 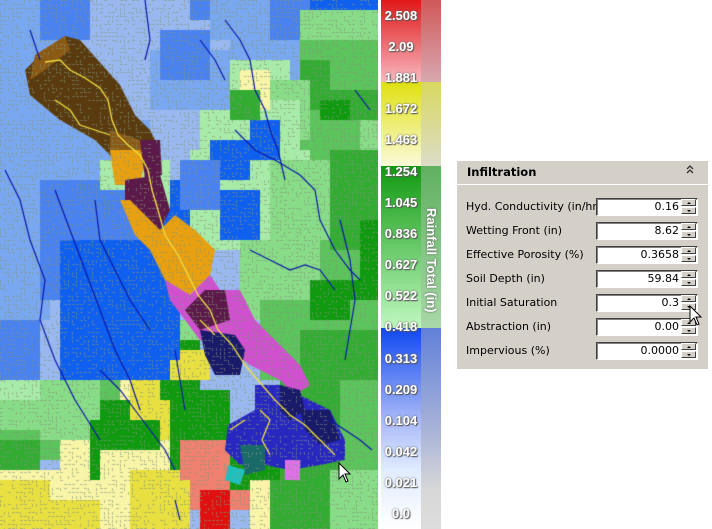 What do you see at coordinates (584, 327) in the screenshot?
I see `field-row: Abstraction (in) 0.00` at bounding box center [584, 327].